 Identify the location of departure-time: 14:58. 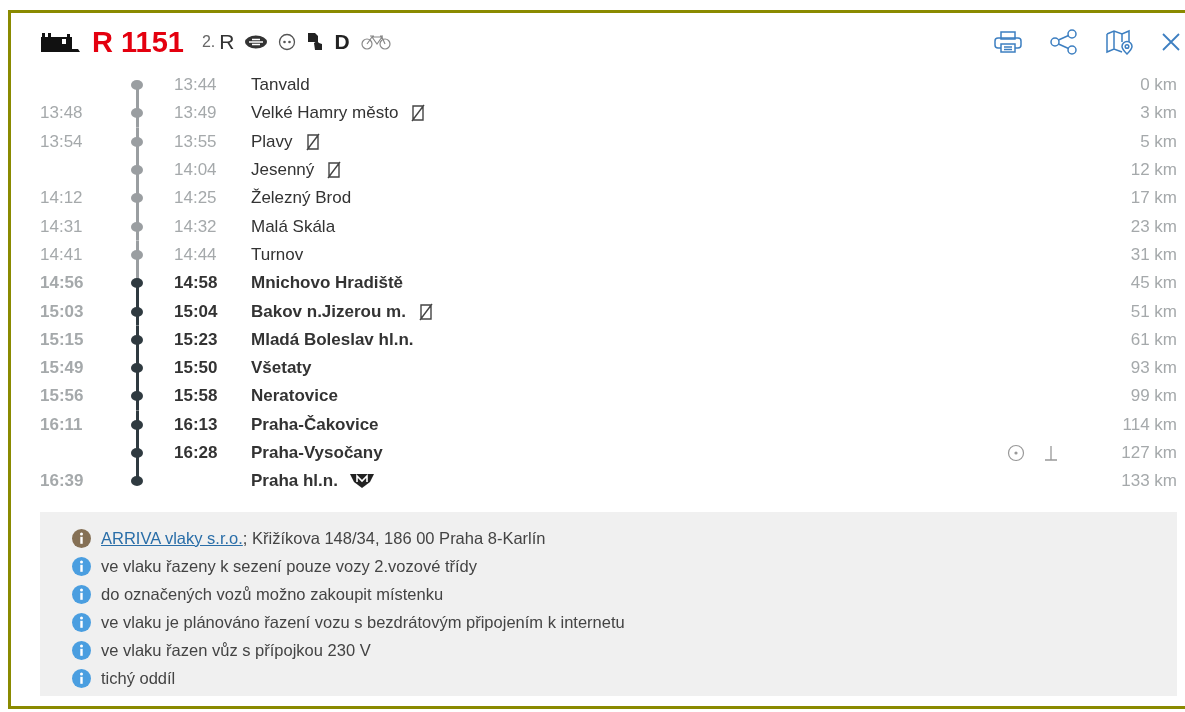
(196, 283).